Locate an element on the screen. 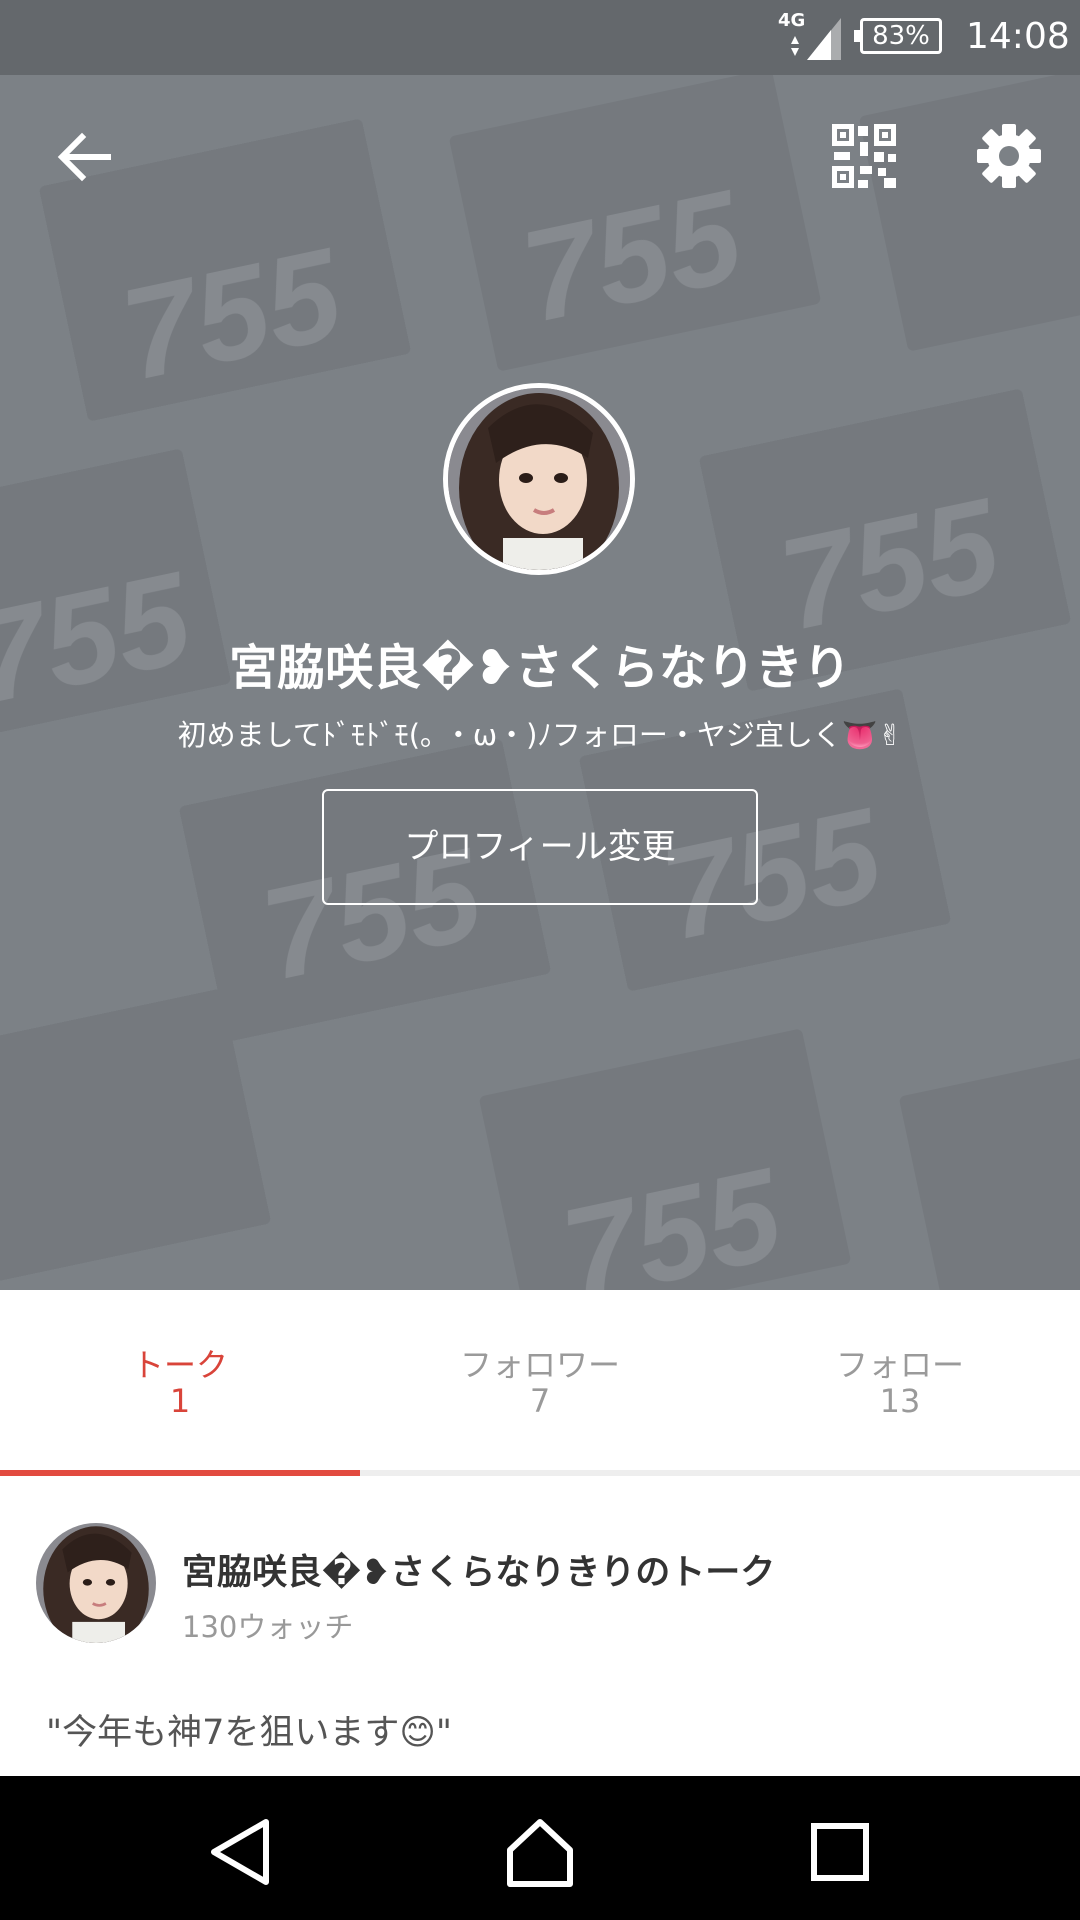 The height and width of the screenshot is (1920, 1080). tab-following: フォロー 13 is located at coordinates (900, 1380).